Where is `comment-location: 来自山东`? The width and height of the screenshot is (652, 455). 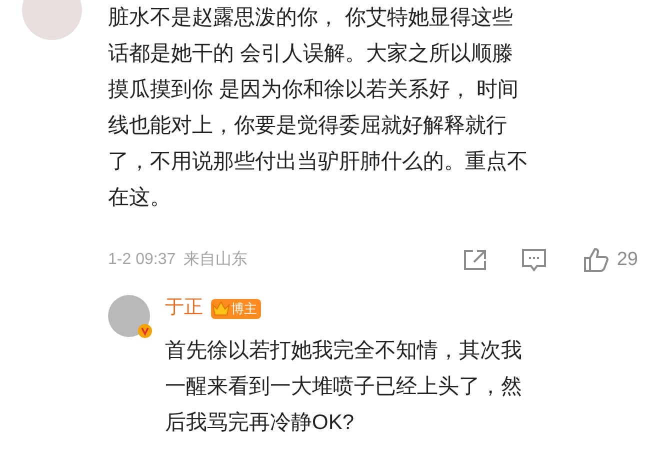
comment-location: 来自山东 is located at coordinates (216, 260).